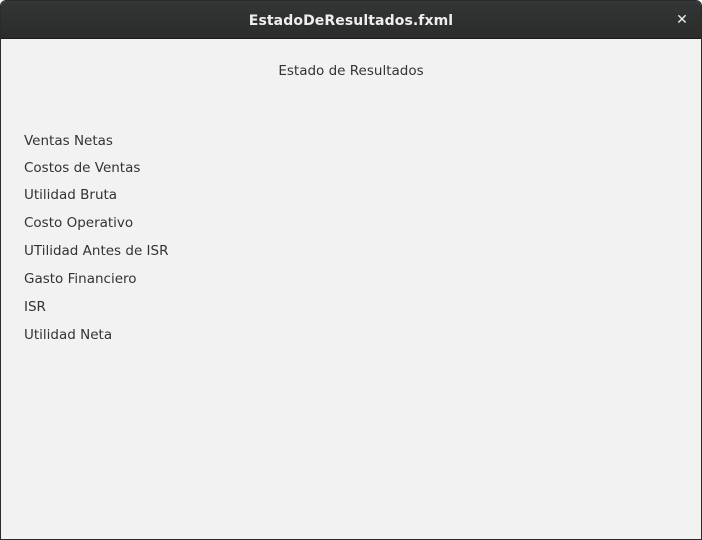 Image resolution: width=702 pixels, height=540 pixels. I want to click on label-gasto-financiero: Gasto Financiero, so click(80, 279).